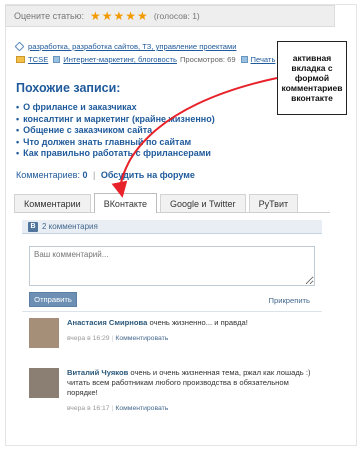 This screenshot has width=363, height=450. Describe the element at coordinates (115, 108) in the screenshot. I see `related-item: О фрилансе и заказчиках` at that location.